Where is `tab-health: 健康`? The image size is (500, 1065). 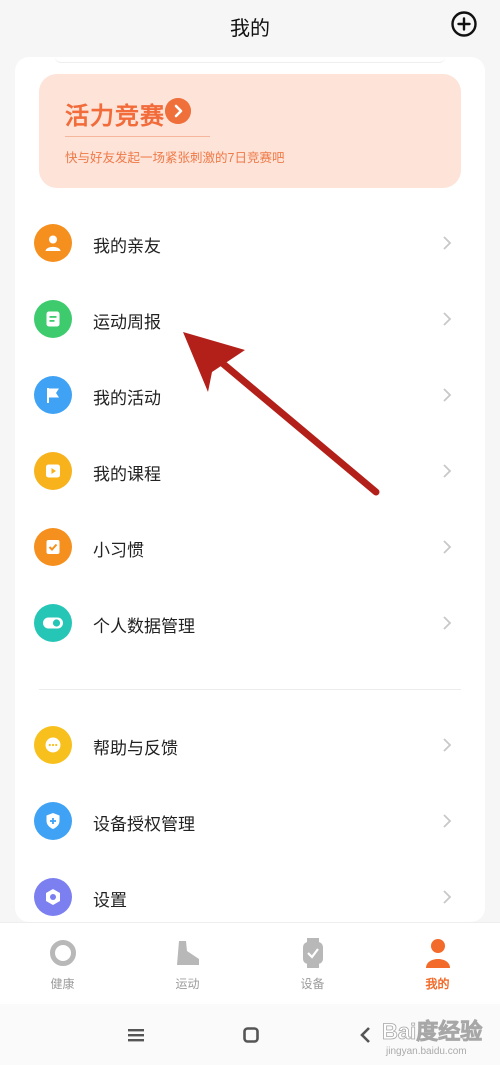 tab-health: 健康 is located at coordinates (62, 964).